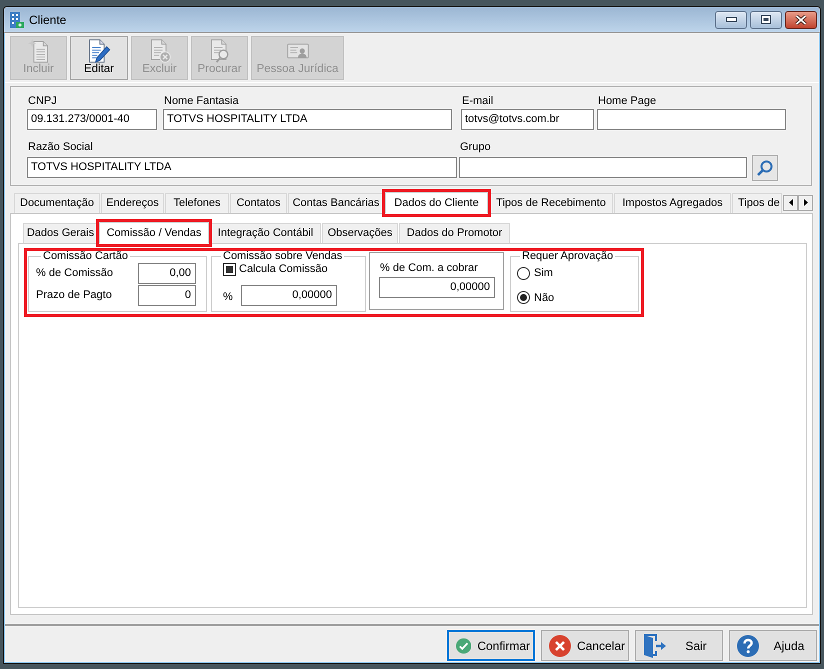 Image resolution: width=824 pixels, height=669 pixels. I want to click on building-icon, so click(17, 20).